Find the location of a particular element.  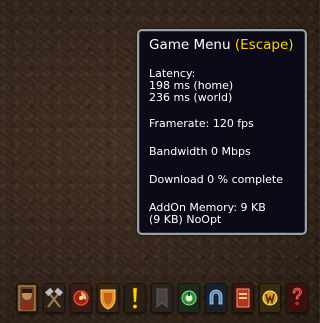

quest-log-button is located at coordinates (135, 298).